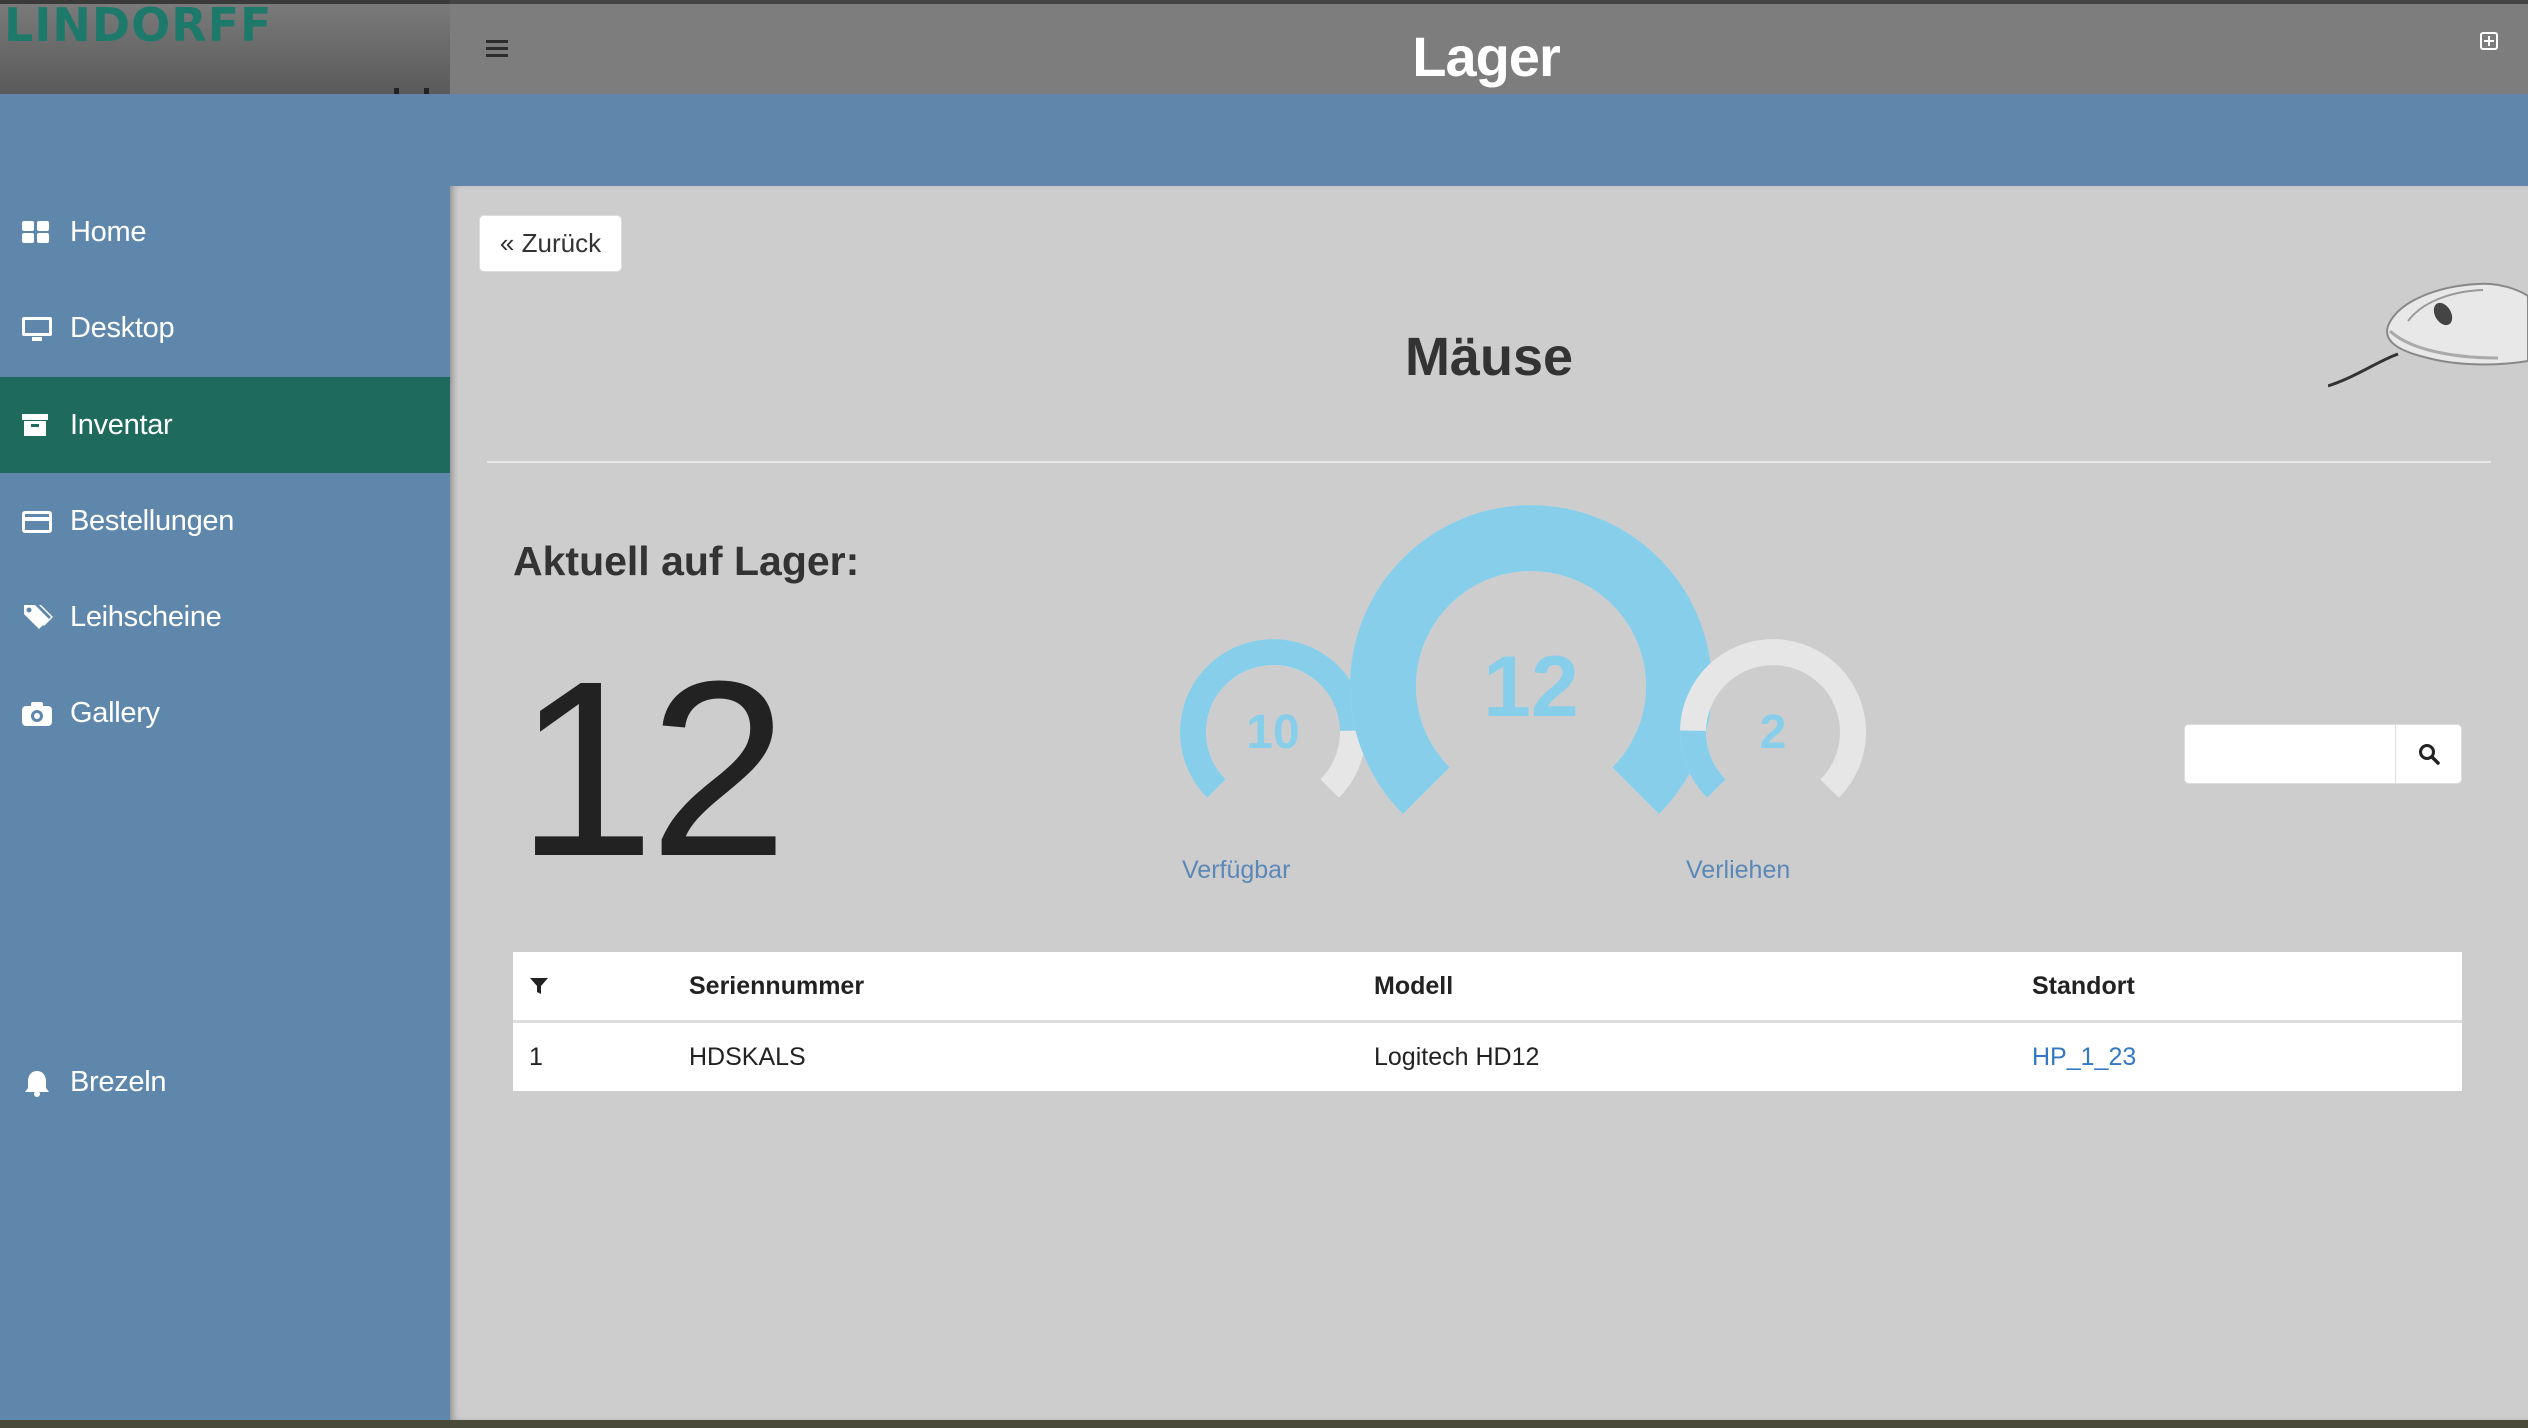 The height and width of the screenshot is (1428, 2528). Describe the element at coordinates (225, 425) in the screenshot. I see `sidebar-item-inventar: Inventar` at that location.